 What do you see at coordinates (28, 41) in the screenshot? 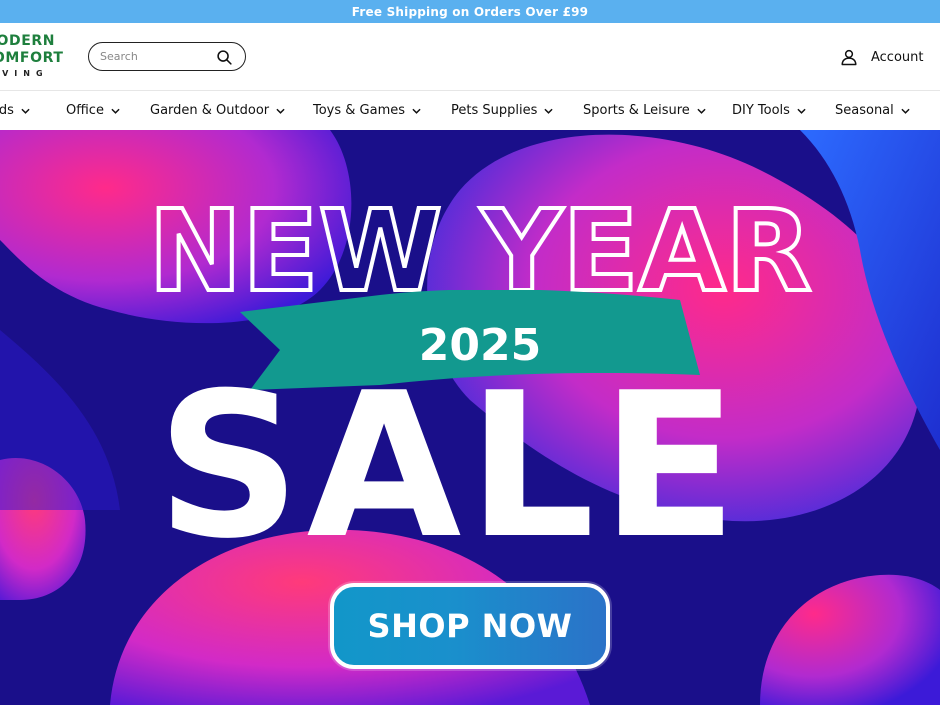
I see `logo-line-1: MODERN` at bounding box center [28, 41].